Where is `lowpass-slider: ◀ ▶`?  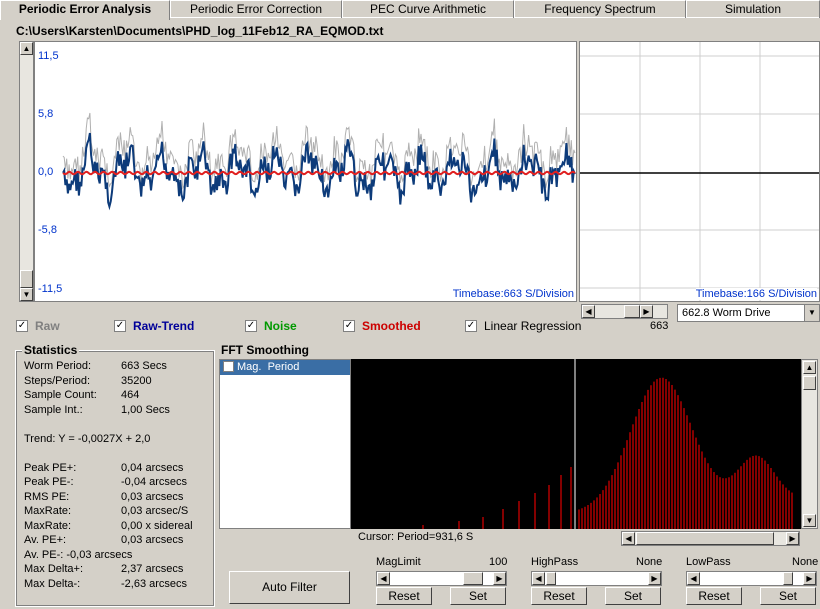
lowpass-slider: ◀ ▶ is located at coordinates (751, 578).